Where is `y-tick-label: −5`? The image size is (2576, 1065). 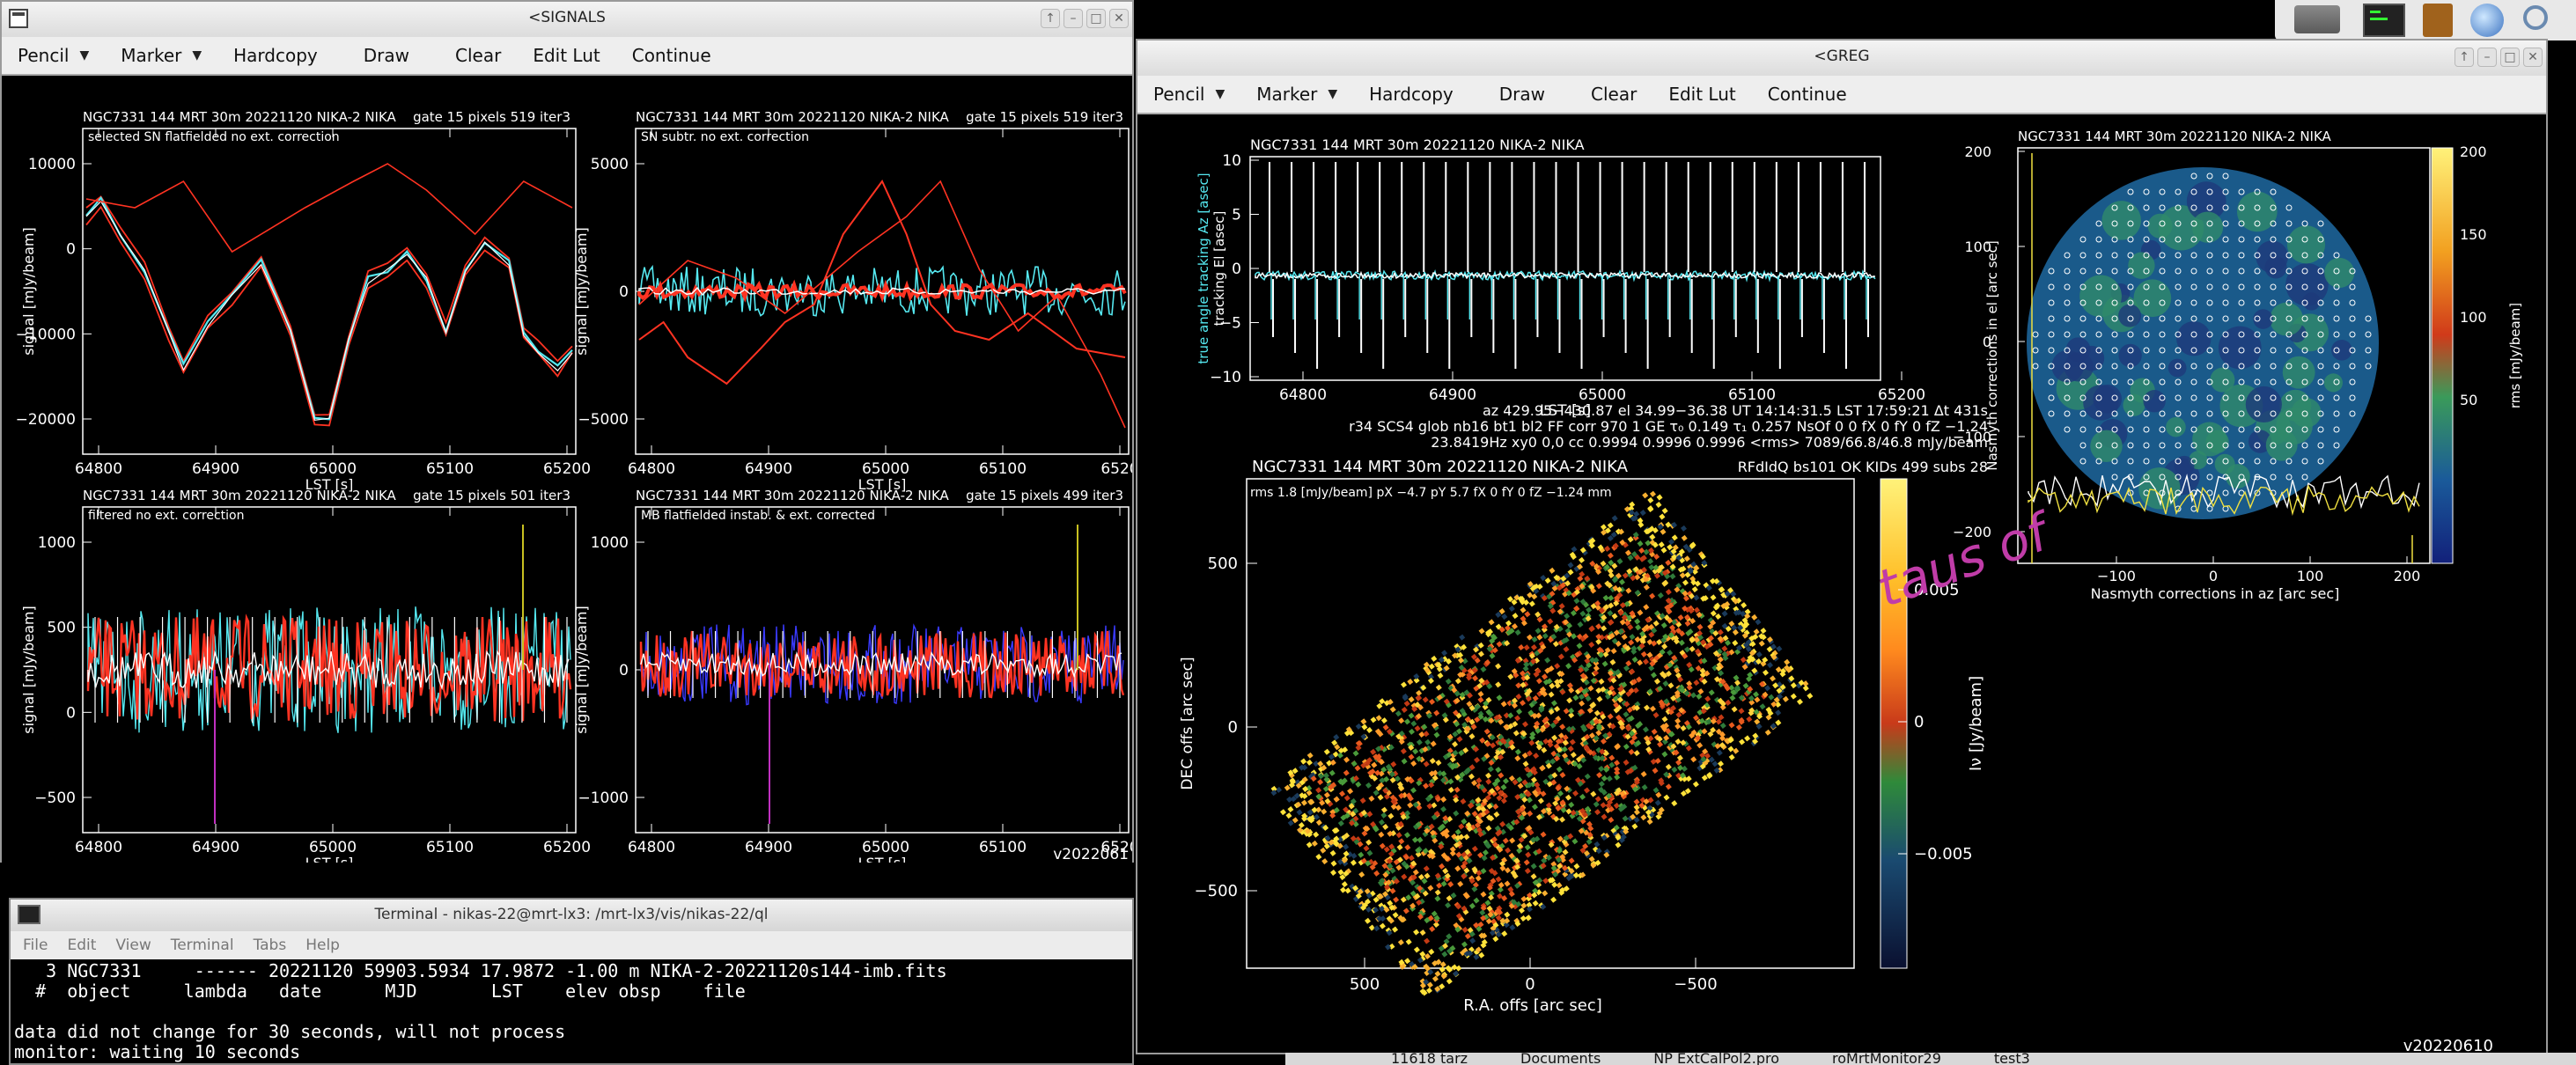 y-tick-label: −5 is located at coordinates (1230, 324).